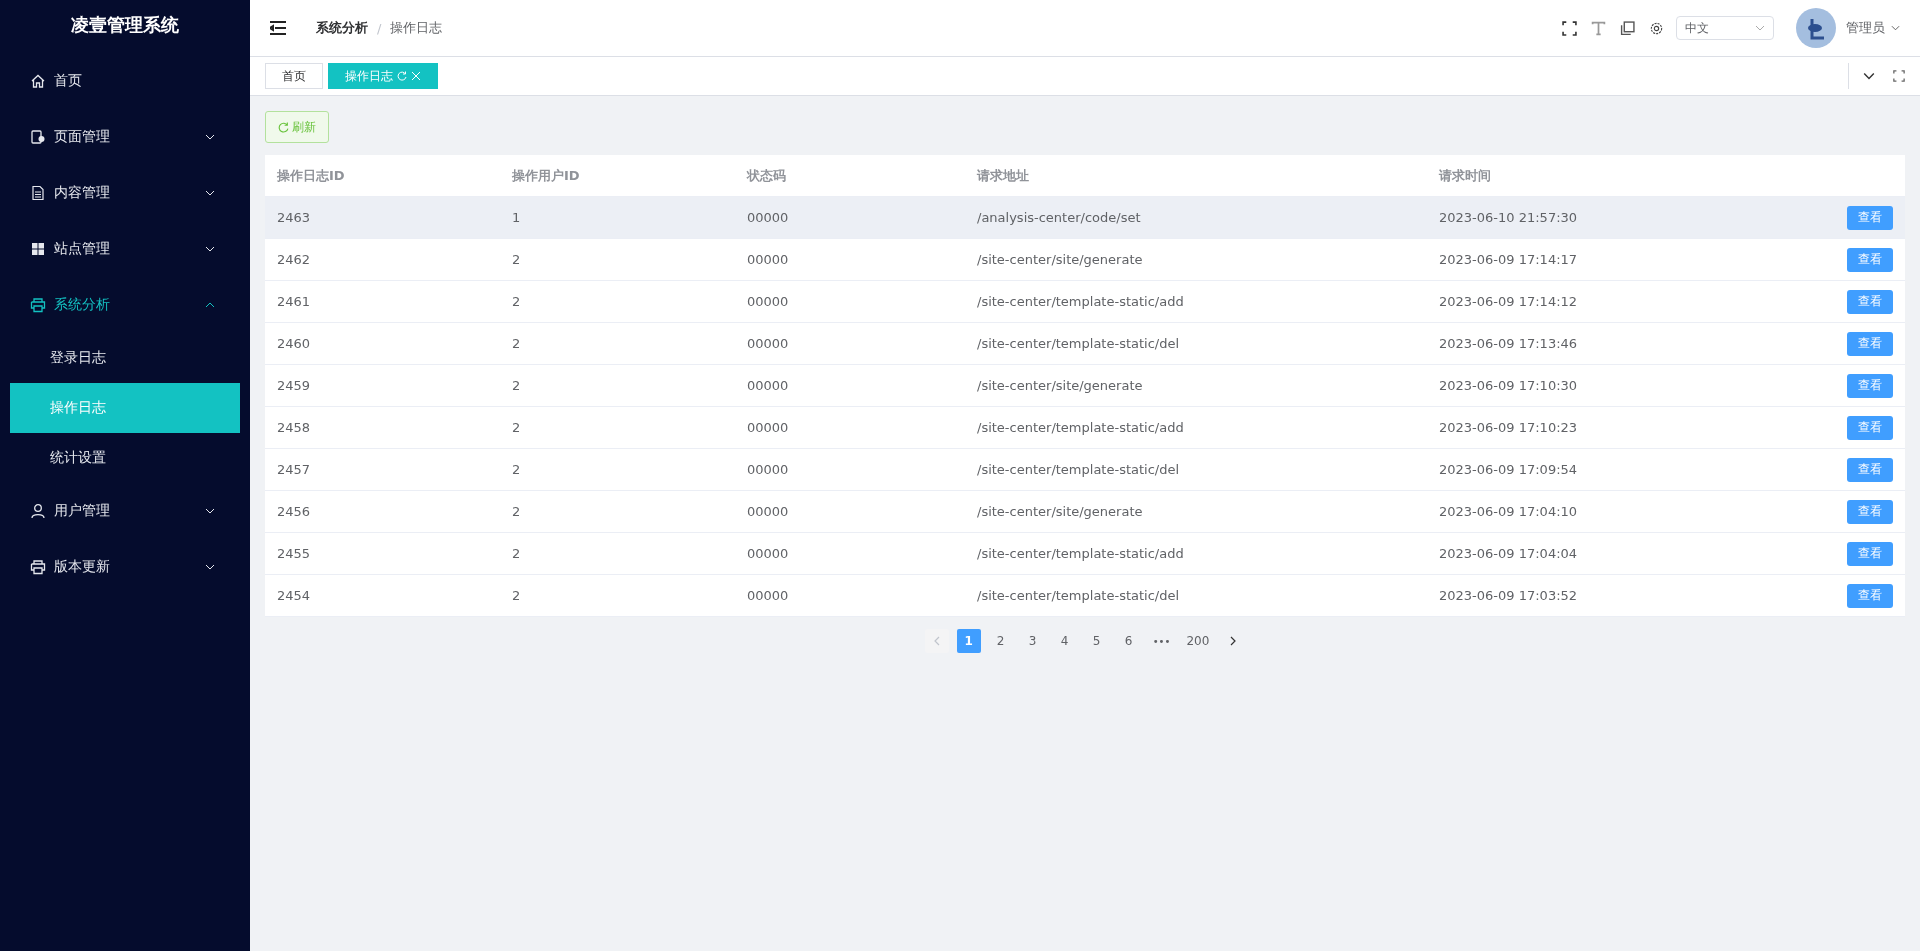 Image resolution: width=1920 pixels, height=951 pixels. What do you see at coordinates (1128, 641) in the screenshot?
I see `page-number: 6` at bounding box center [1128, 641].